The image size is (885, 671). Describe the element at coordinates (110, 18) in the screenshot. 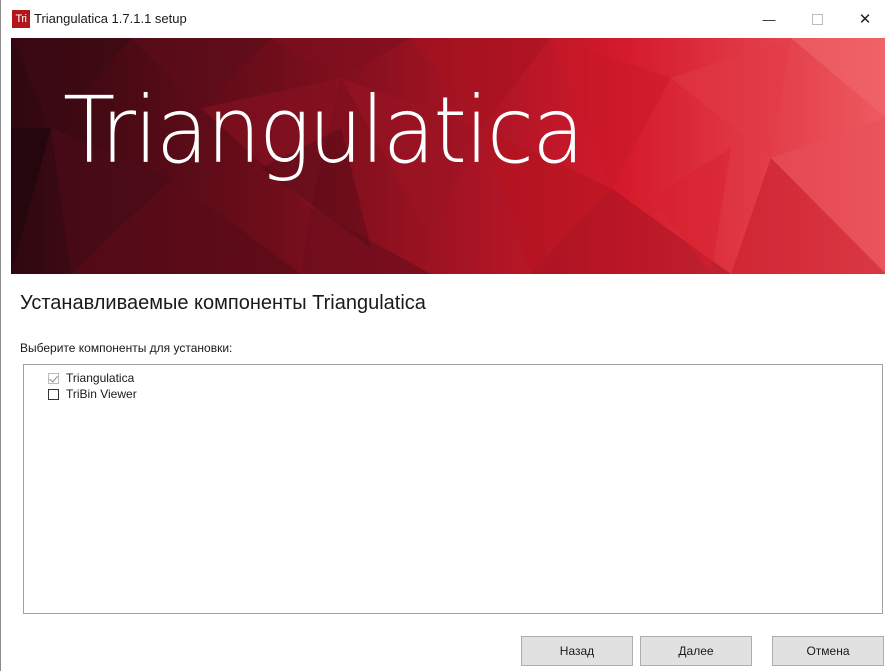

I see `window-title: Triangulatica 1.7.1.1 setup` at that location.